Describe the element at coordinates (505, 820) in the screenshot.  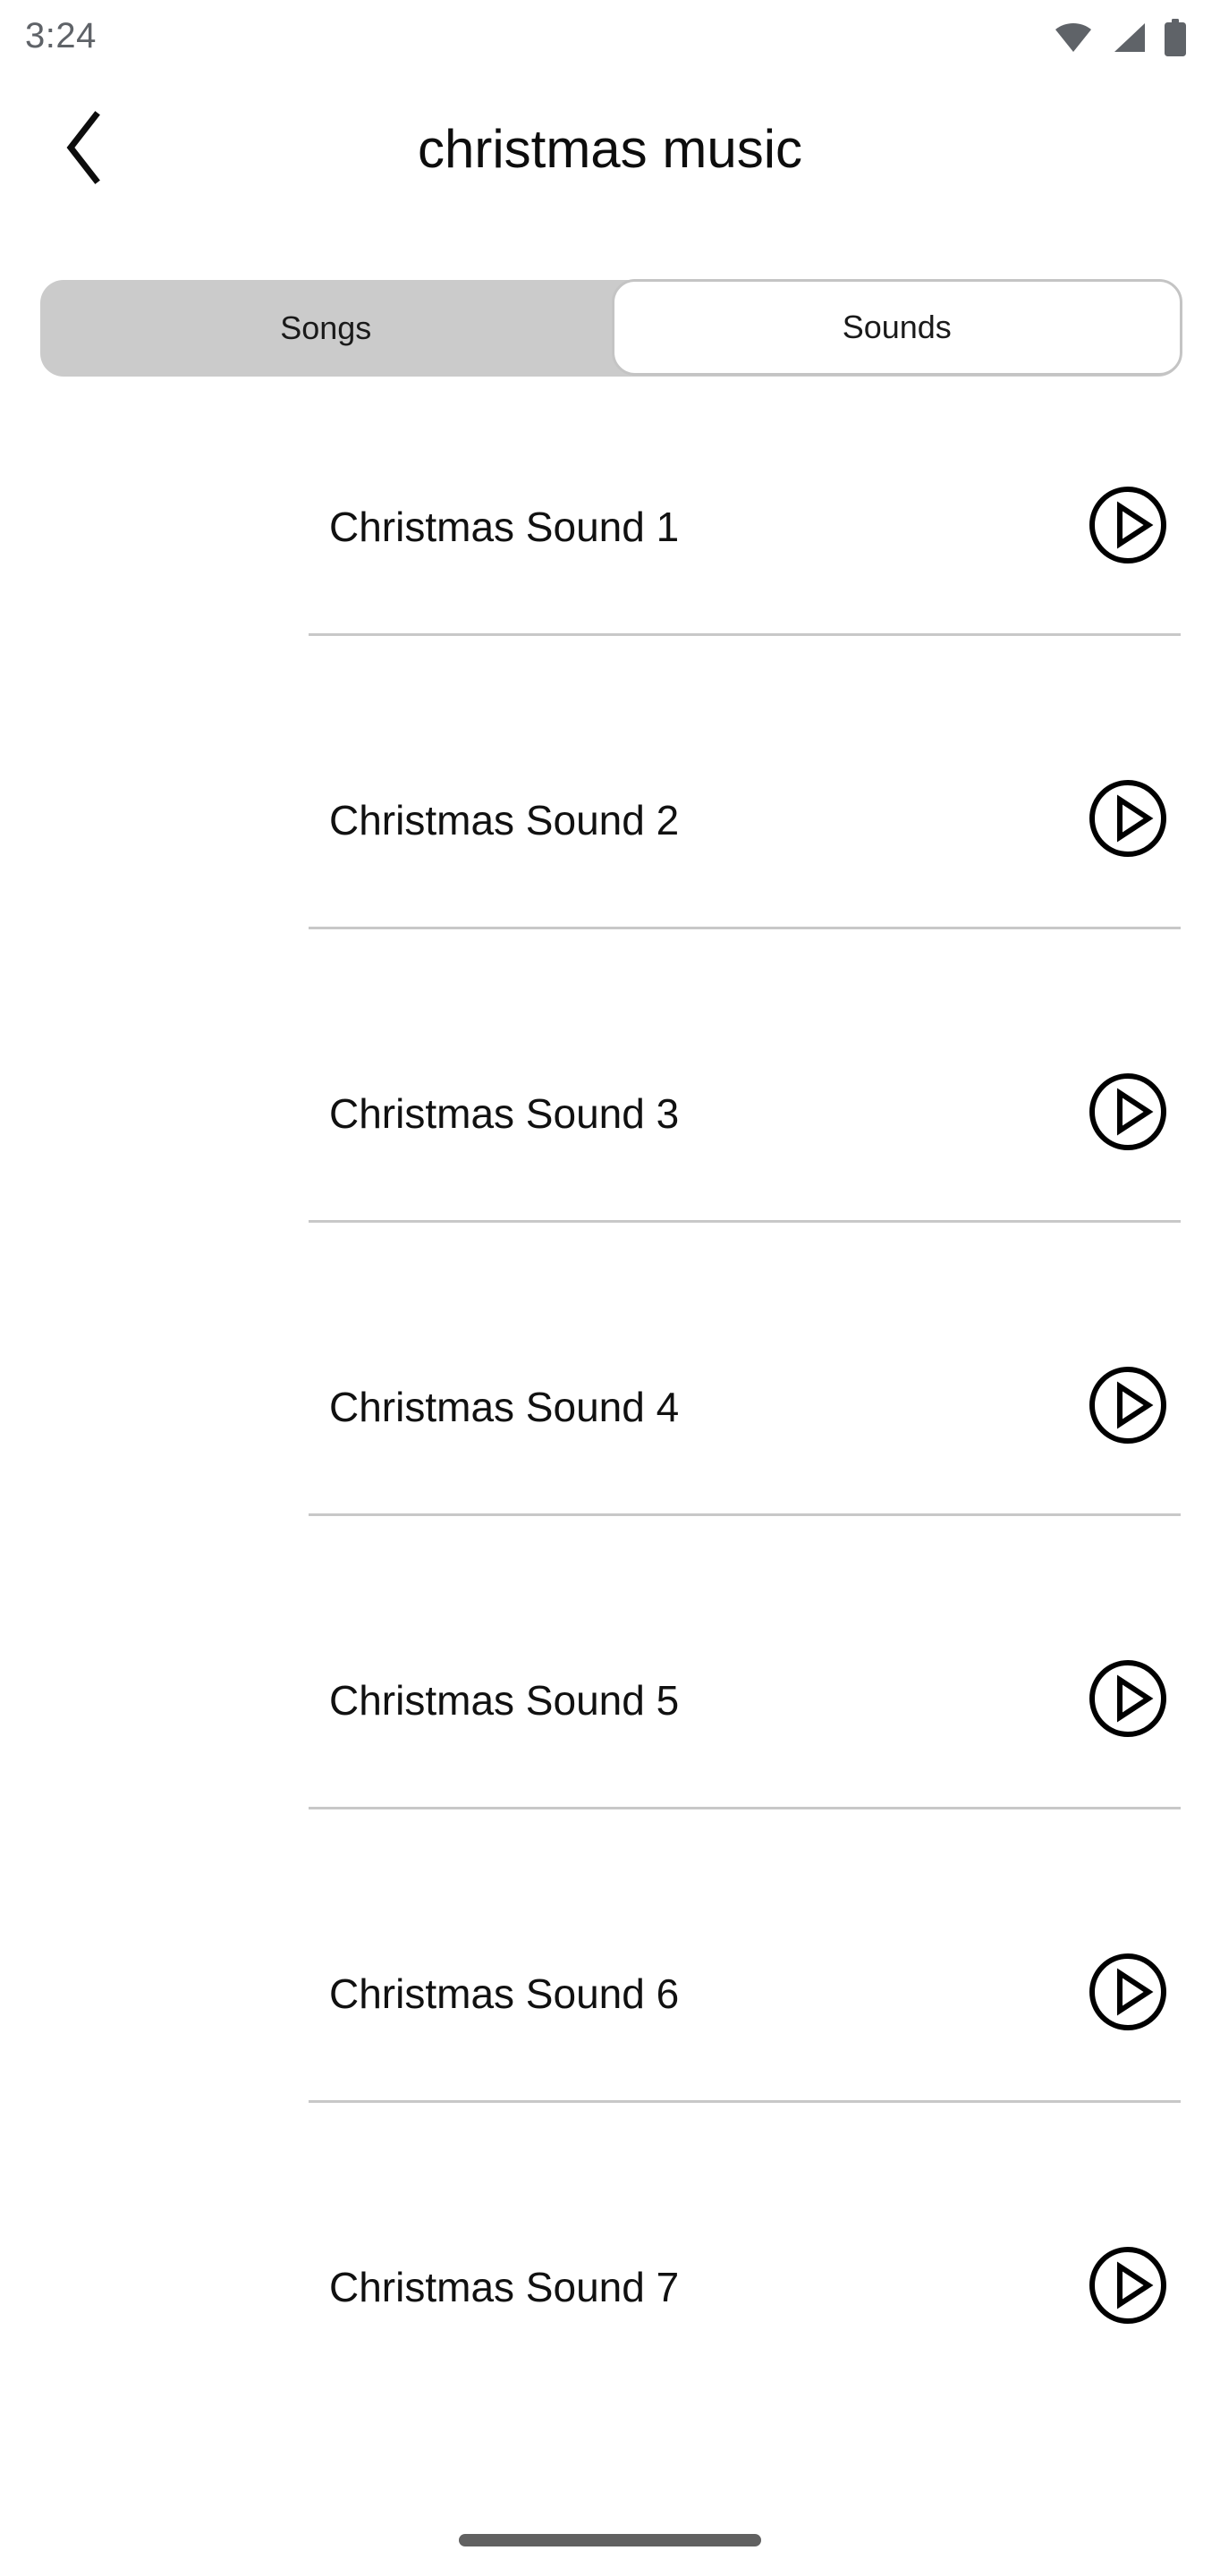
I see `sound-title: Christmas Sound 2` at that location.